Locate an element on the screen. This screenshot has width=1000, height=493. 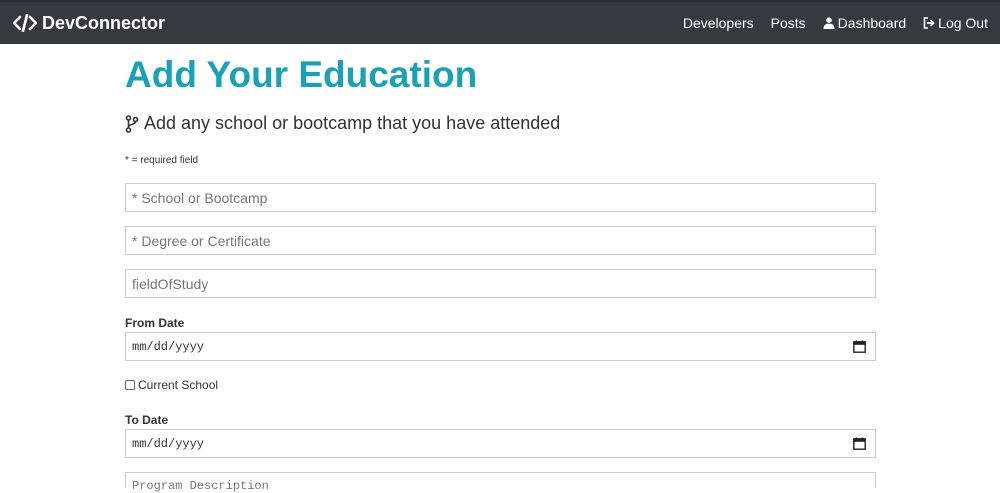
current-school-checkbox-row: Current School is located at coordinates (171, 385).